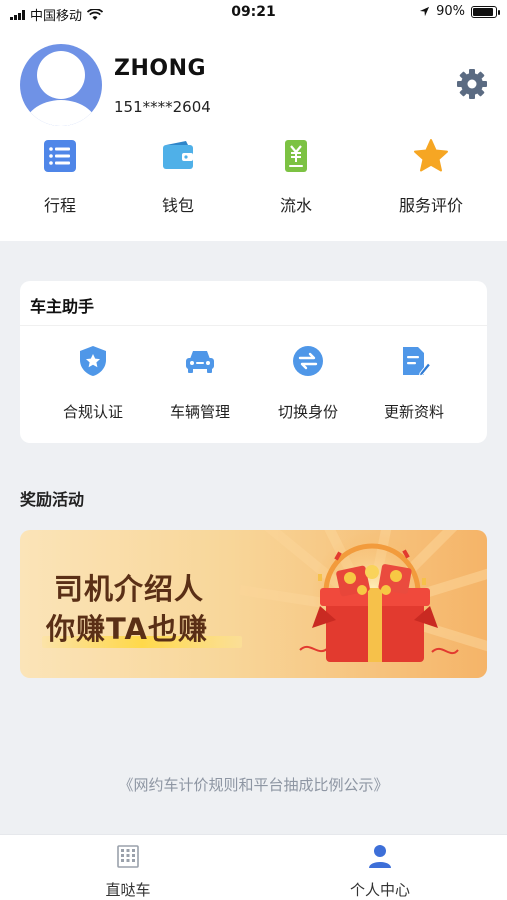 This screenshot has height=900, width=507. What do you see at coordinates (363, 596) in the screenshot?
I see `gift-box-illustration` at bounding box center [363, 596].